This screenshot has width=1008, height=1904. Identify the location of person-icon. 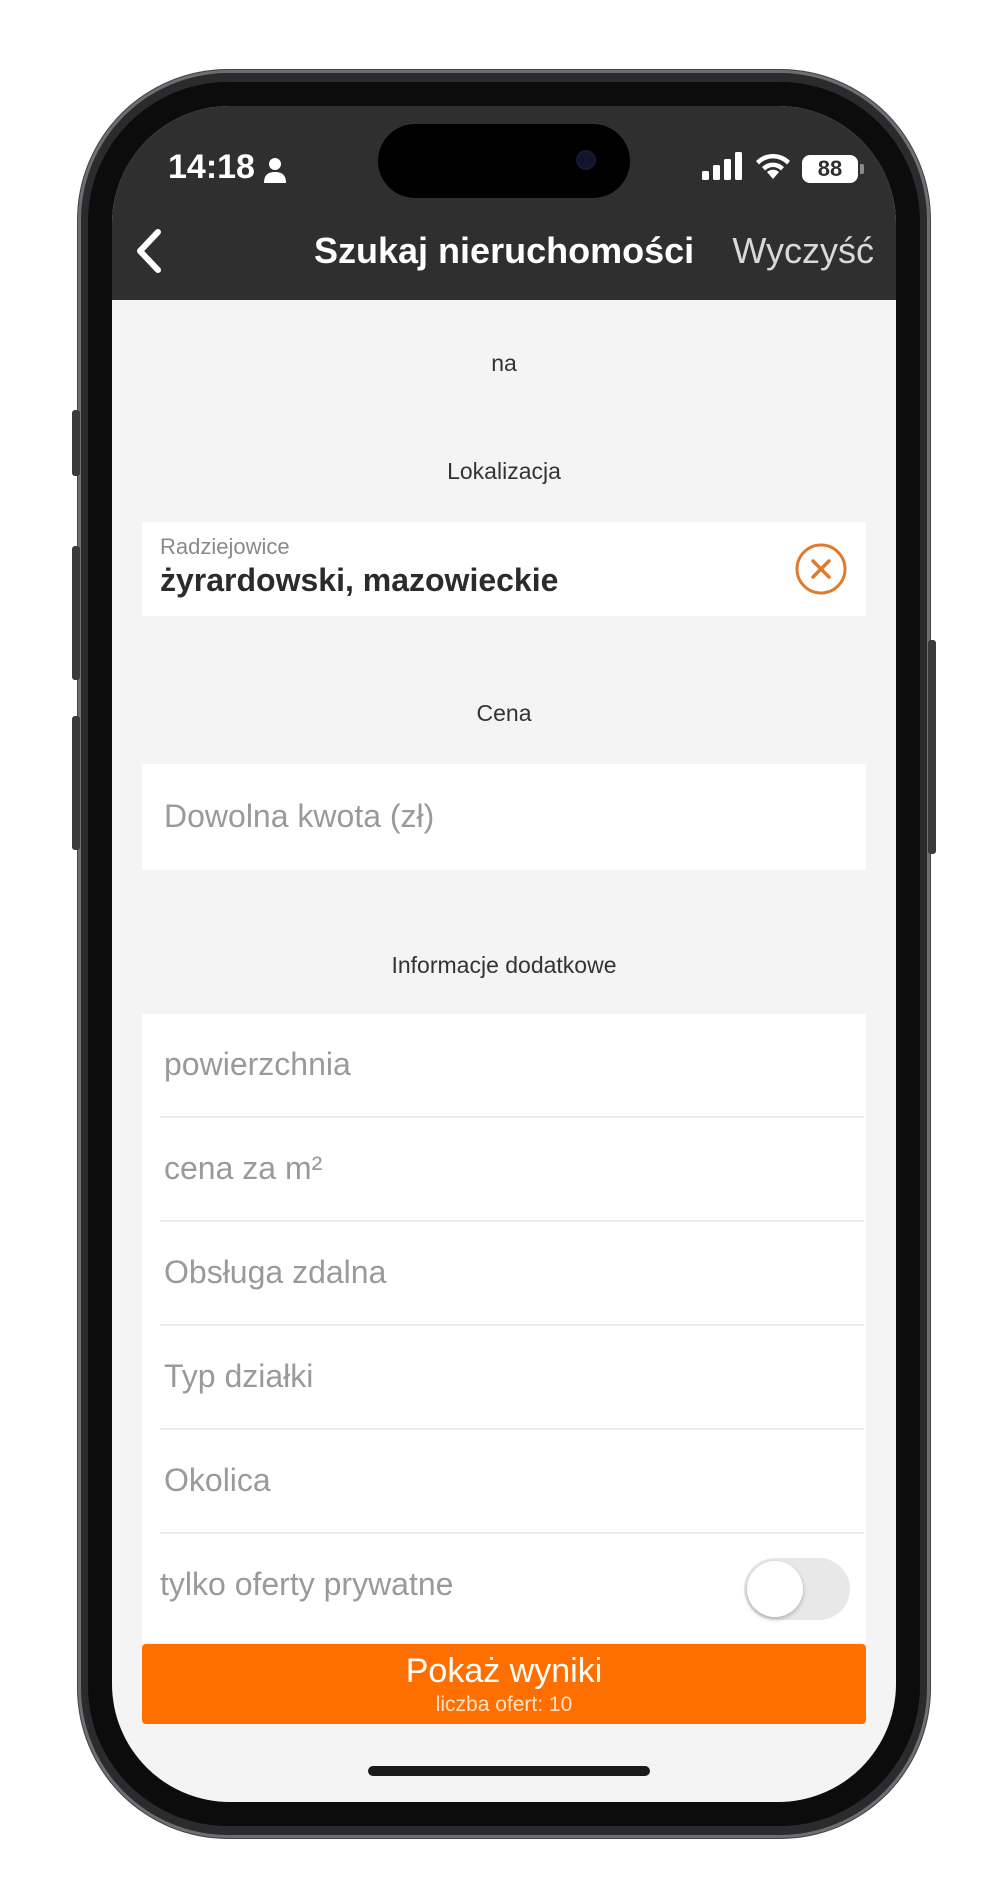
(275, 168).